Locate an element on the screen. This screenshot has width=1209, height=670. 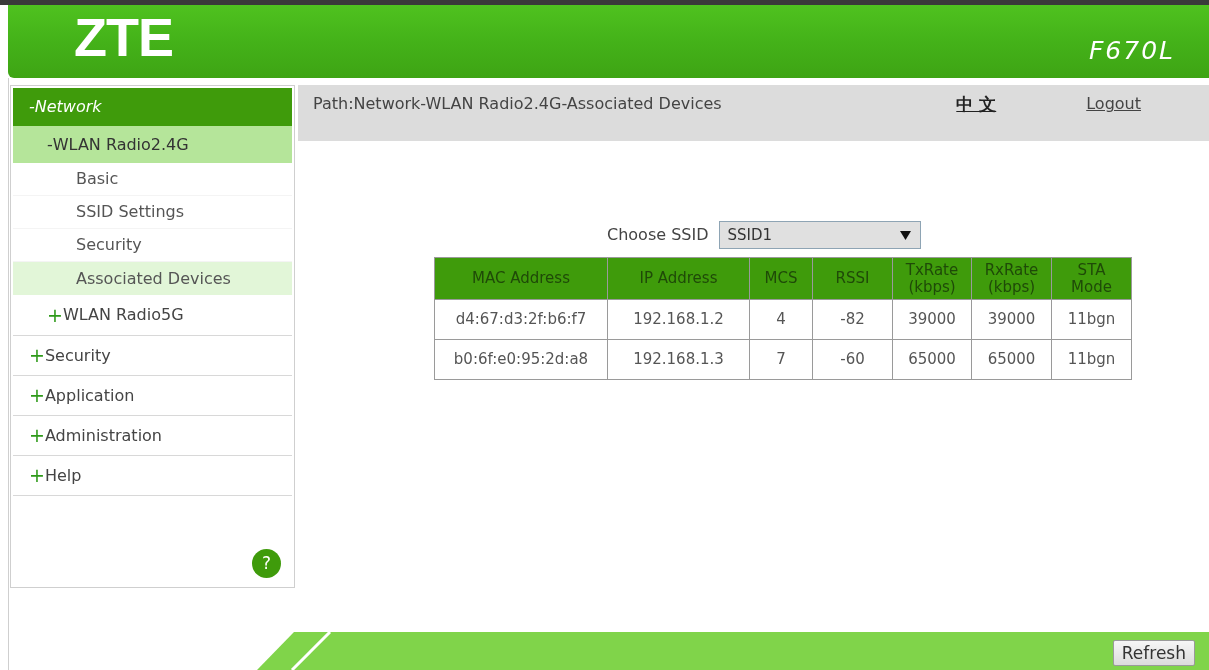
sidebar-item: -Network is located at coordinates (152, 107).